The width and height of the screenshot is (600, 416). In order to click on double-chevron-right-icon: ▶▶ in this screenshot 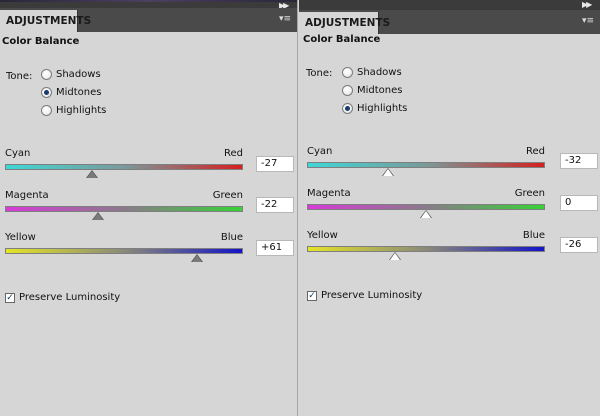, I will do `click(589, 5)`.